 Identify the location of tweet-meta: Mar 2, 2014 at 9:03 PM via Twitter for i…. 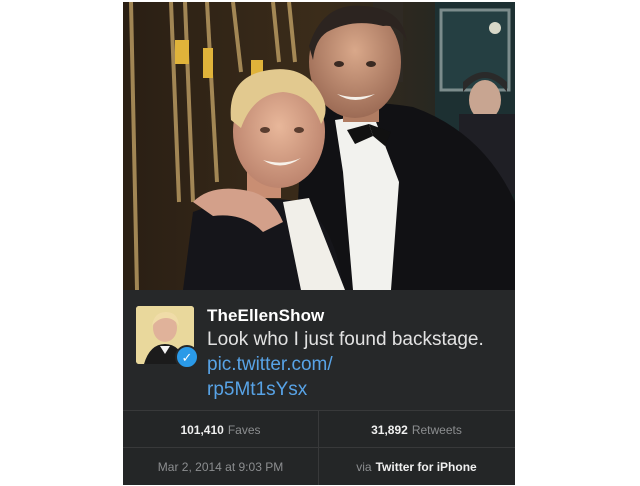
(319, 466).